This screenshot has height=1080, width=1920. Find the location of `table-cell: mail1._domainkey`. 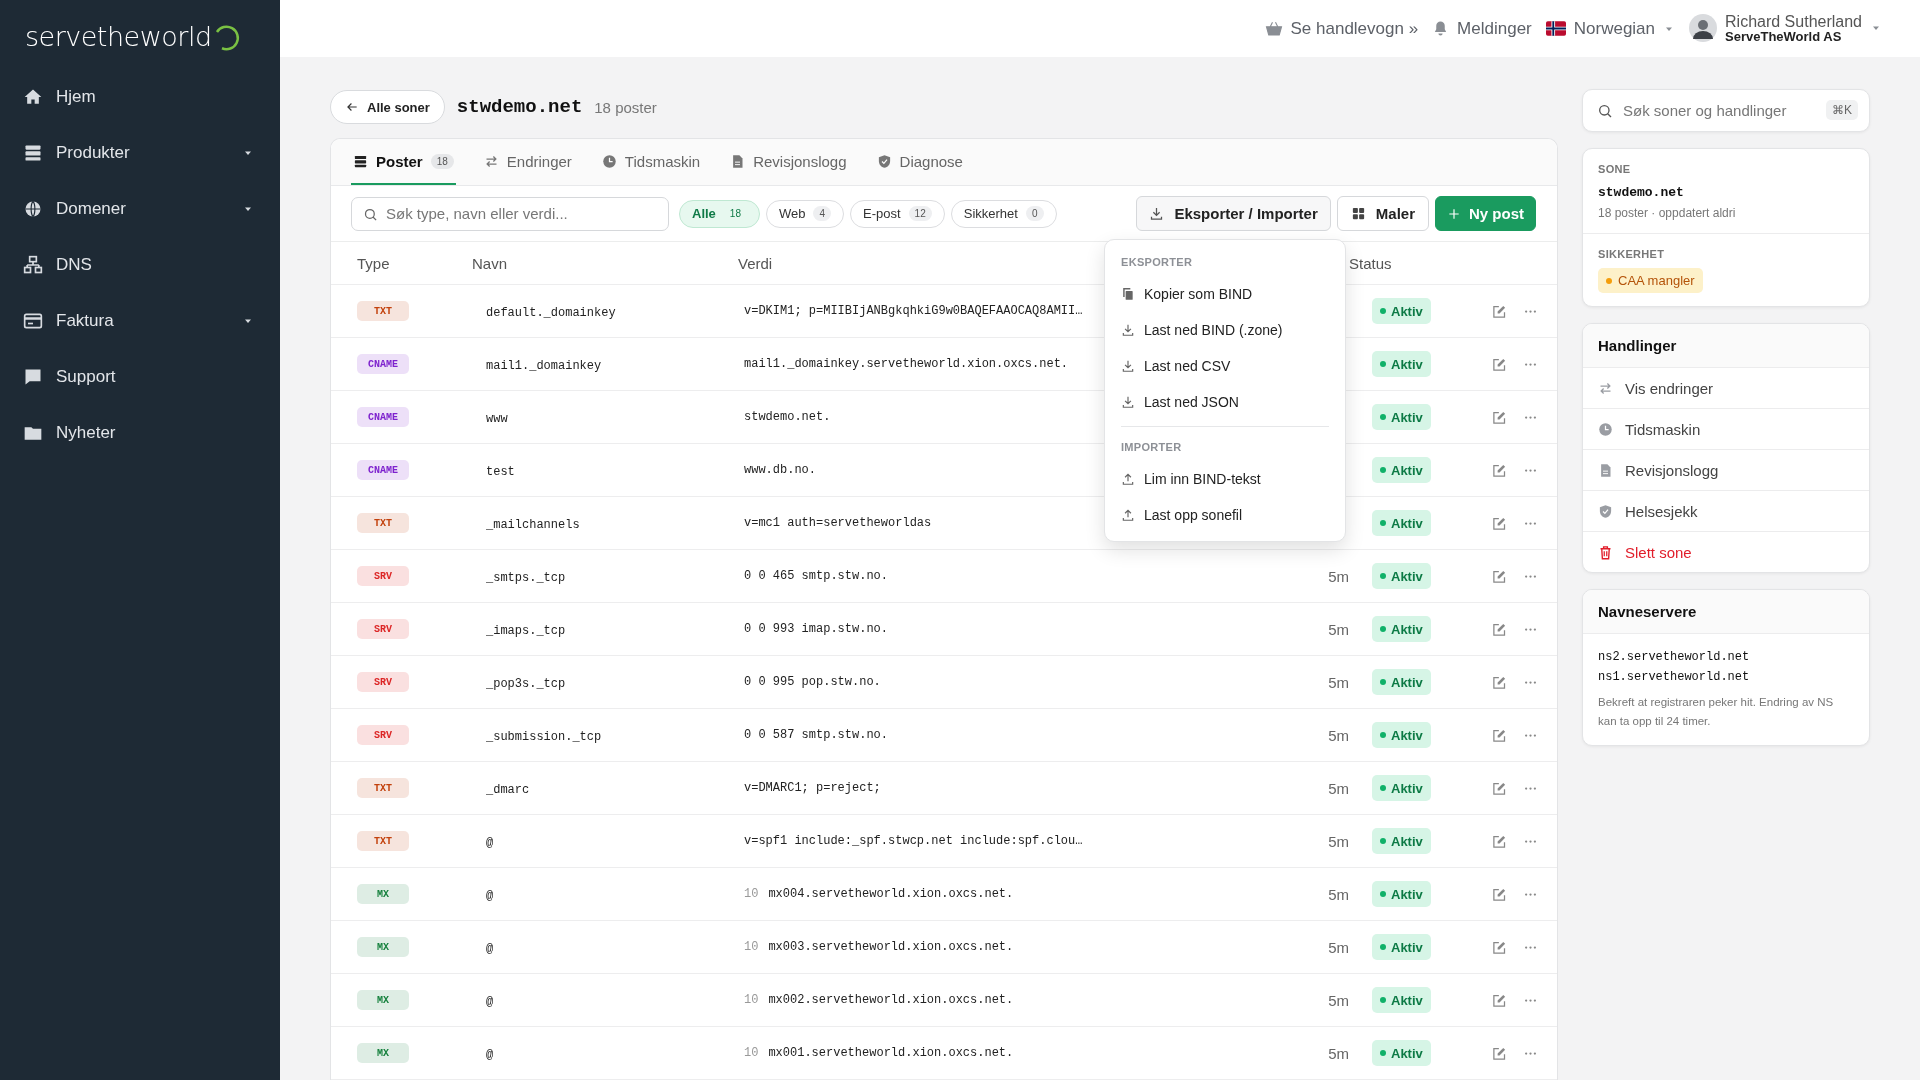

table-cell: mail1._domainkey is located at coordinates (544, 366).